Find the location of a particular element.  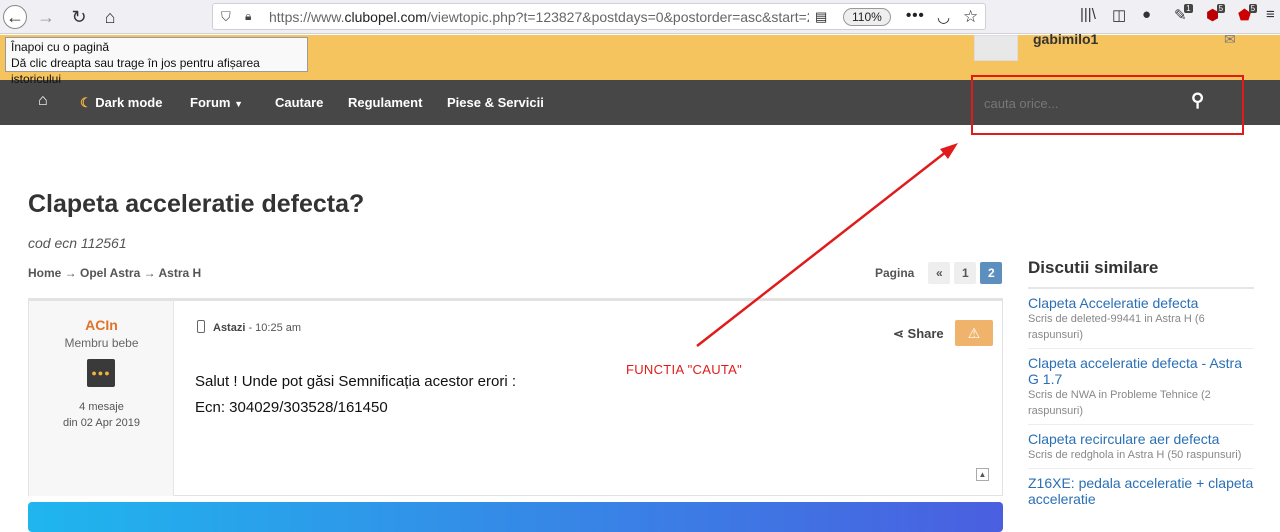

pagination-page-2: 2 is located at coordinates (991, 273).